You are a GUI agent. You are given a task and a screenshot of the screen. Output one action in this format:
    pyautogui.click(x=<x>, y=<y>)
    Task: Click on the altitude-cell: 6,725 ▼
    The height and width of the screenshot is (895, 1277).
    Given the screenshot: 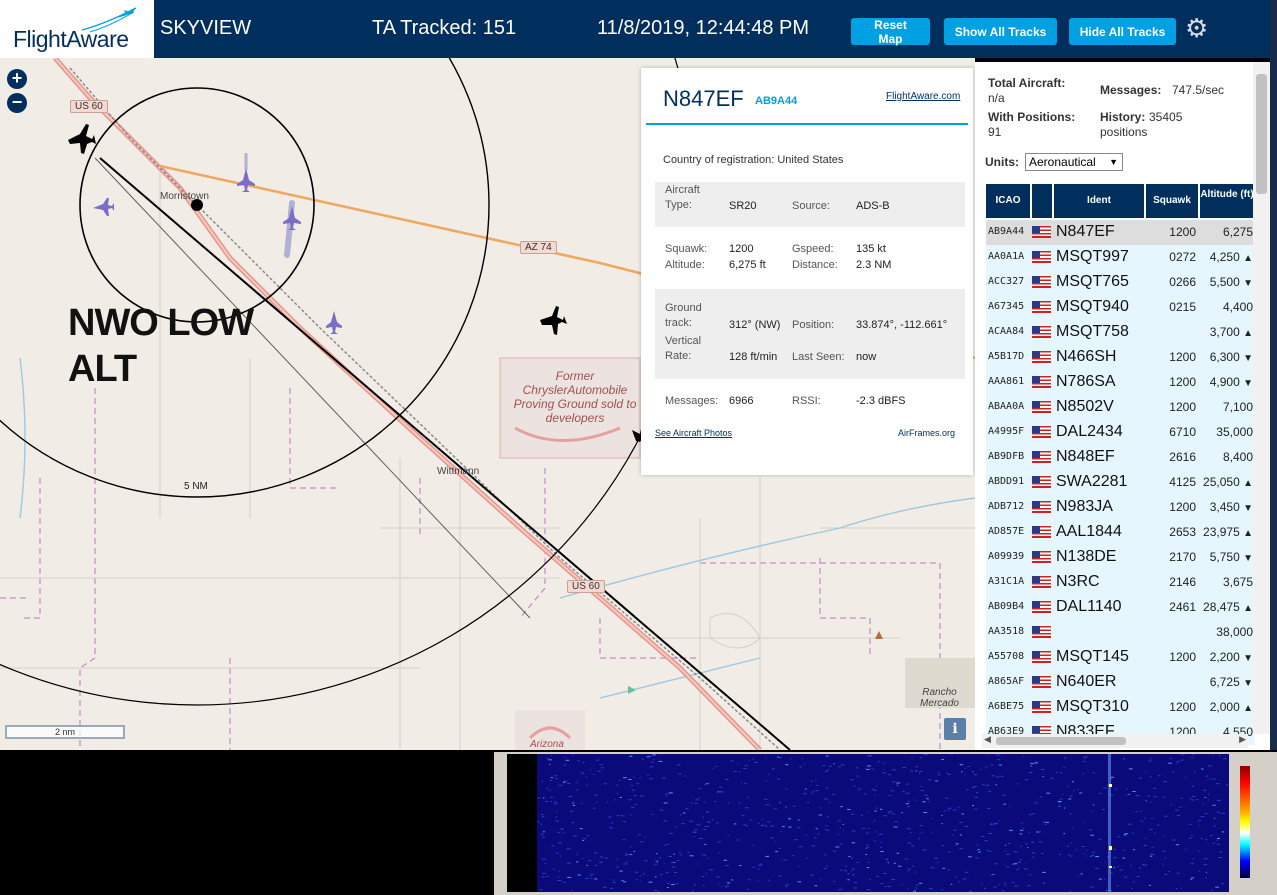 What is the action you would take?
    pyautogui.click(x=1227, y=682)
    